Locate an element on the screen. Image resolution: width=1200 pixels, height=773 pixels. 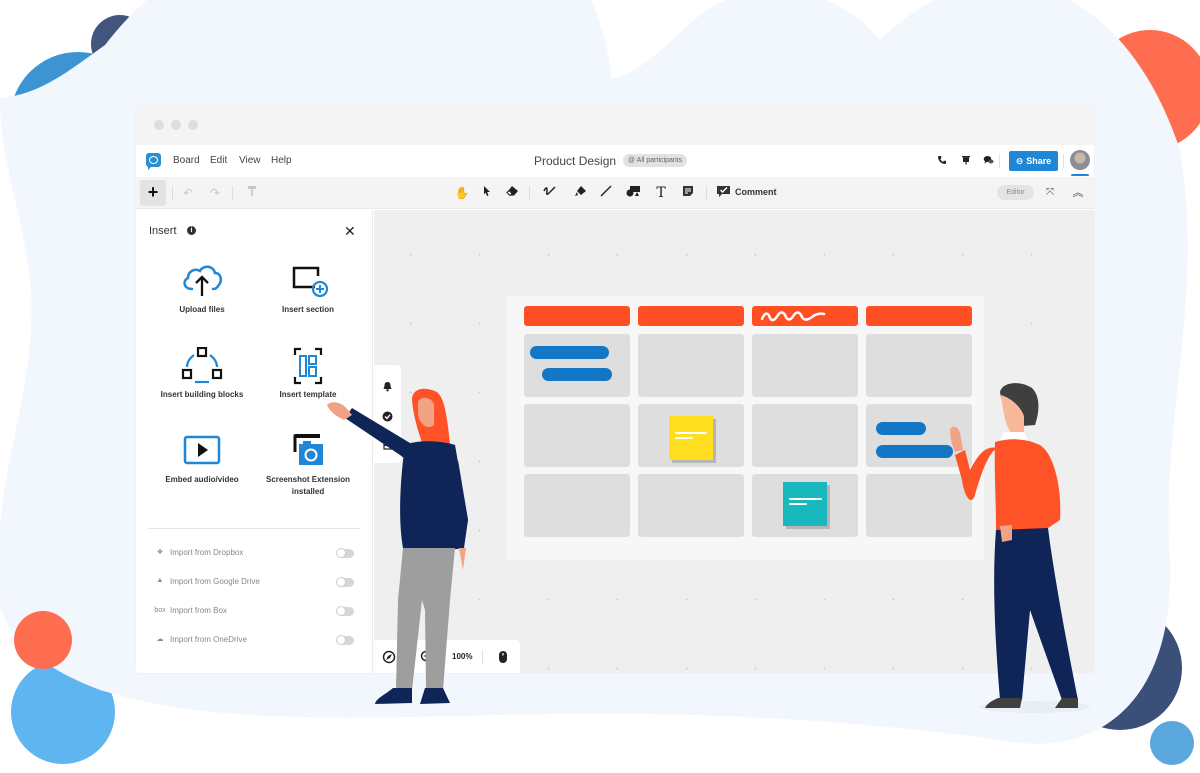
tile-insert-section: Insert section is located at coordinates (308, 302).